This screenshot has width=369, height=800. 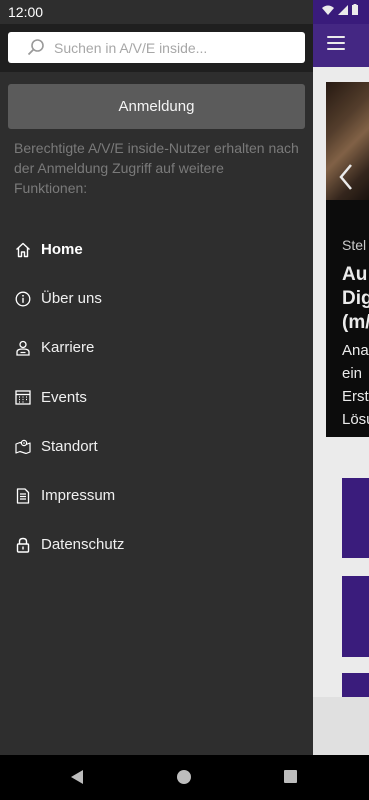 I want to click on search-input, so click(x=176, y=47).